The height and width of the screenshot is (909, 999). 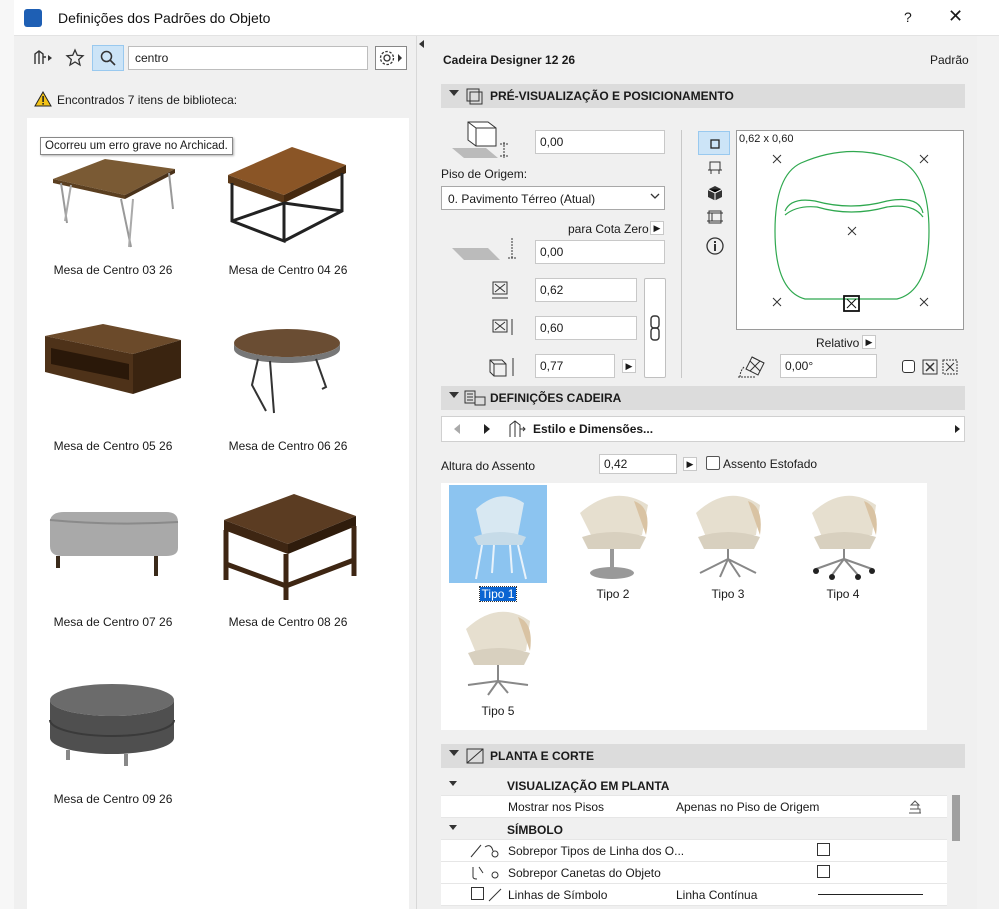 I want to click on home-story-label: Piso de Origem:, so click(x=484, y=174).